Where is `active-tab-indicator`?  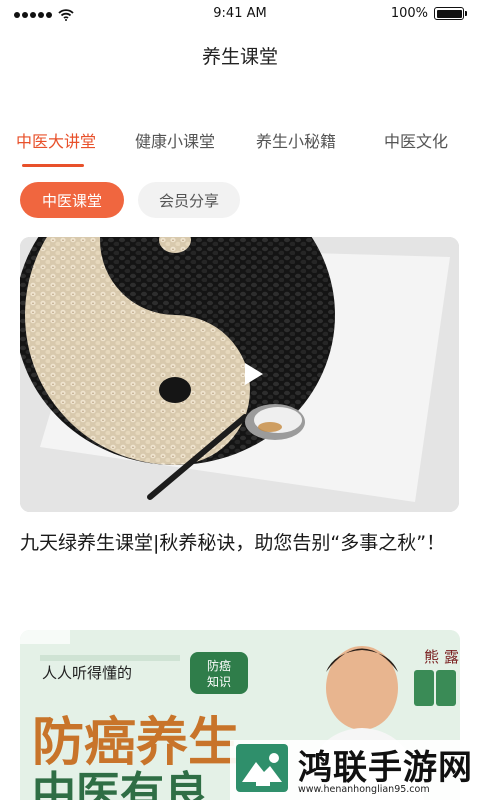 active-tab-indicator is located at coordinates (53, 165).